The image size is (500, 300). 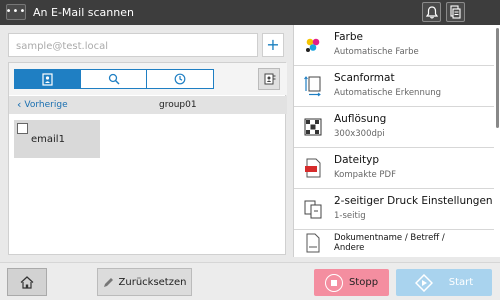 What do you see at coordinates (357, 160) in the screenshot?
I see `setting-title: Dateityp` at bounding box center [357, 160].